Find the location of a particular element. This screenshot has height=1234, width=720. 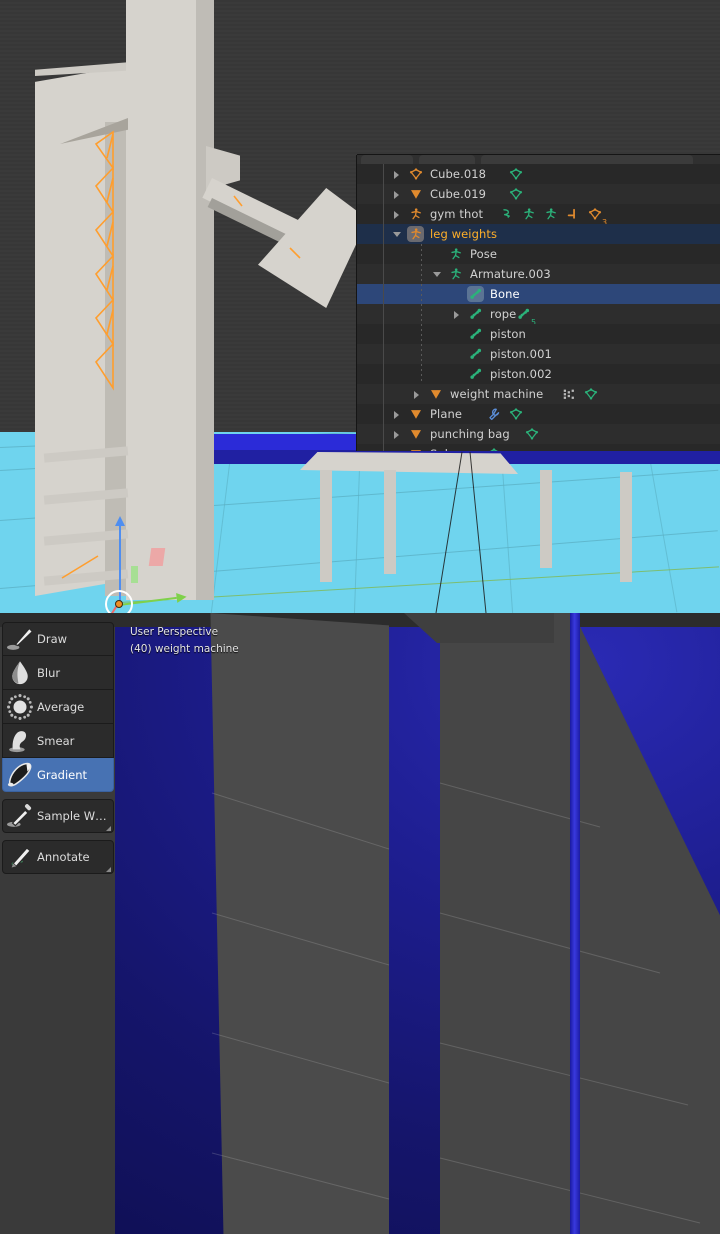

tool-button-smear: Smear is located at coordinates (58, 741).